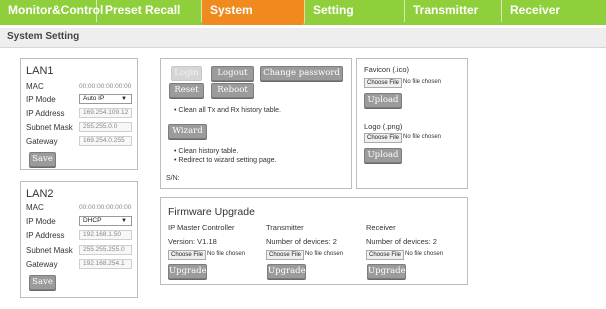 The image size is (606, 309). Describe the element at coordinates (105, 99) in the screenshot. I see `ip-mode-select: Auto IP ▼` at that location.